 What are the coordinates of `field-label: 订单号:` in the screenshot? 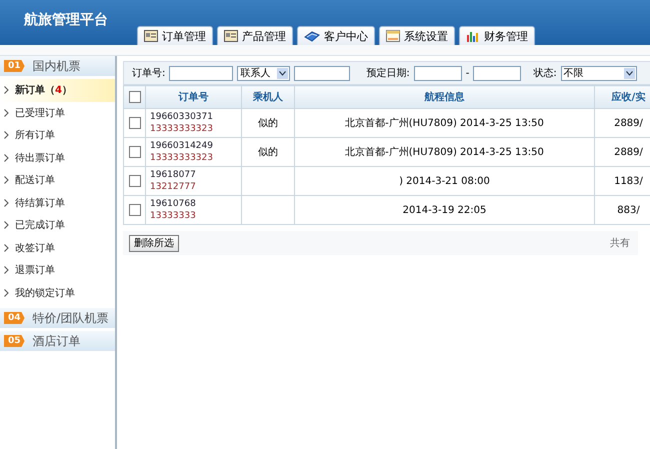 It's located at (149, 73).